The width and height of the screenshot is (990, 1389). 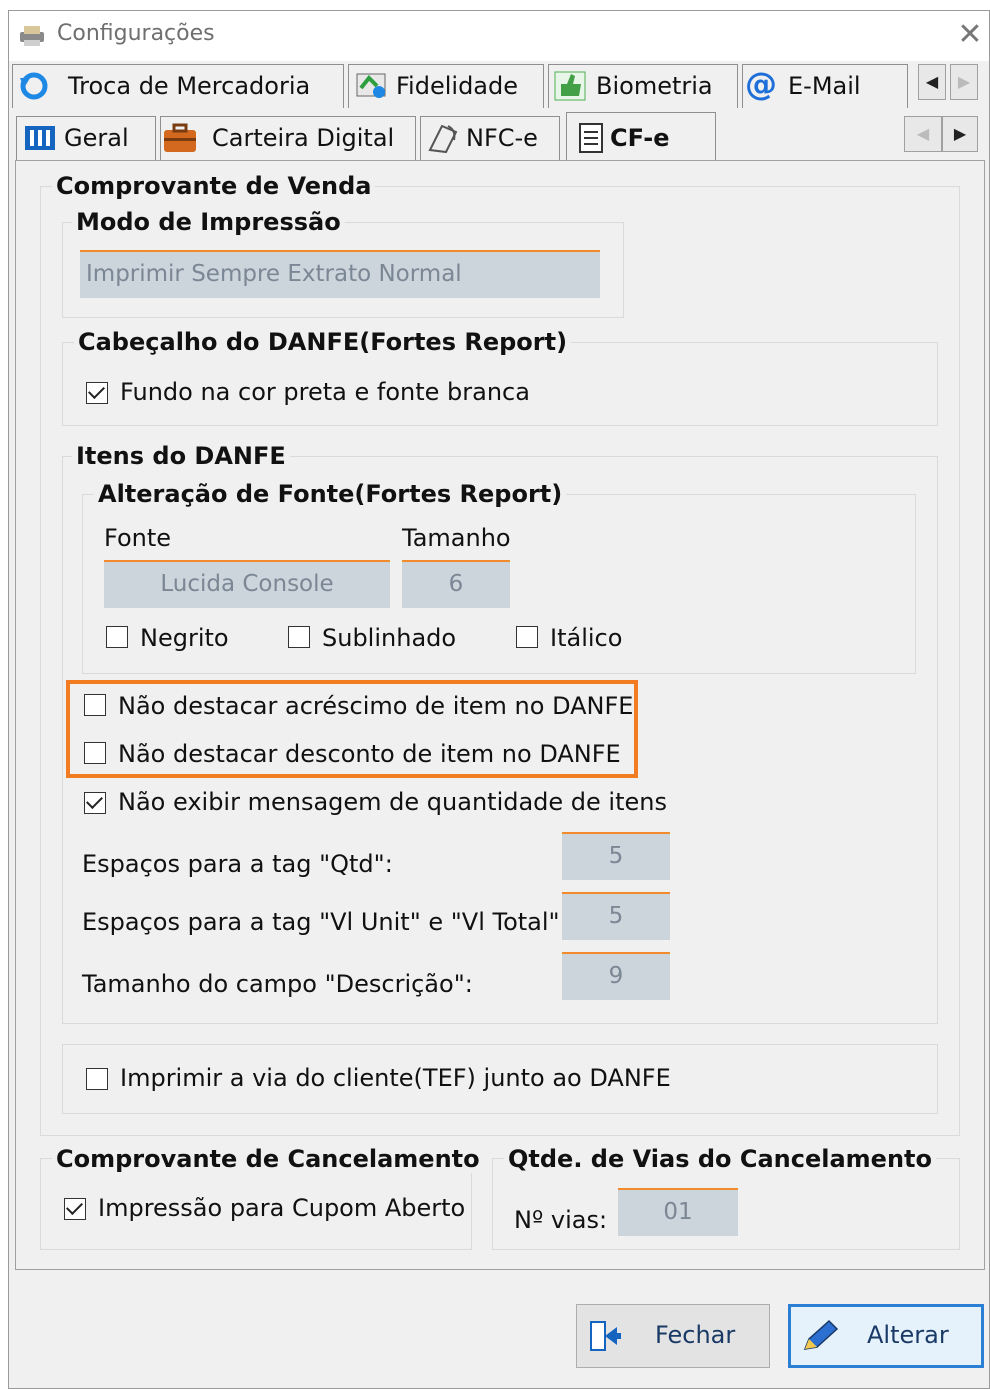 What do you see at coordinates (325, 392) in the screenshot?
I see `fundo-preto-label: Fundo na cor preta e fonte branca` at bounding box center [325, 392].